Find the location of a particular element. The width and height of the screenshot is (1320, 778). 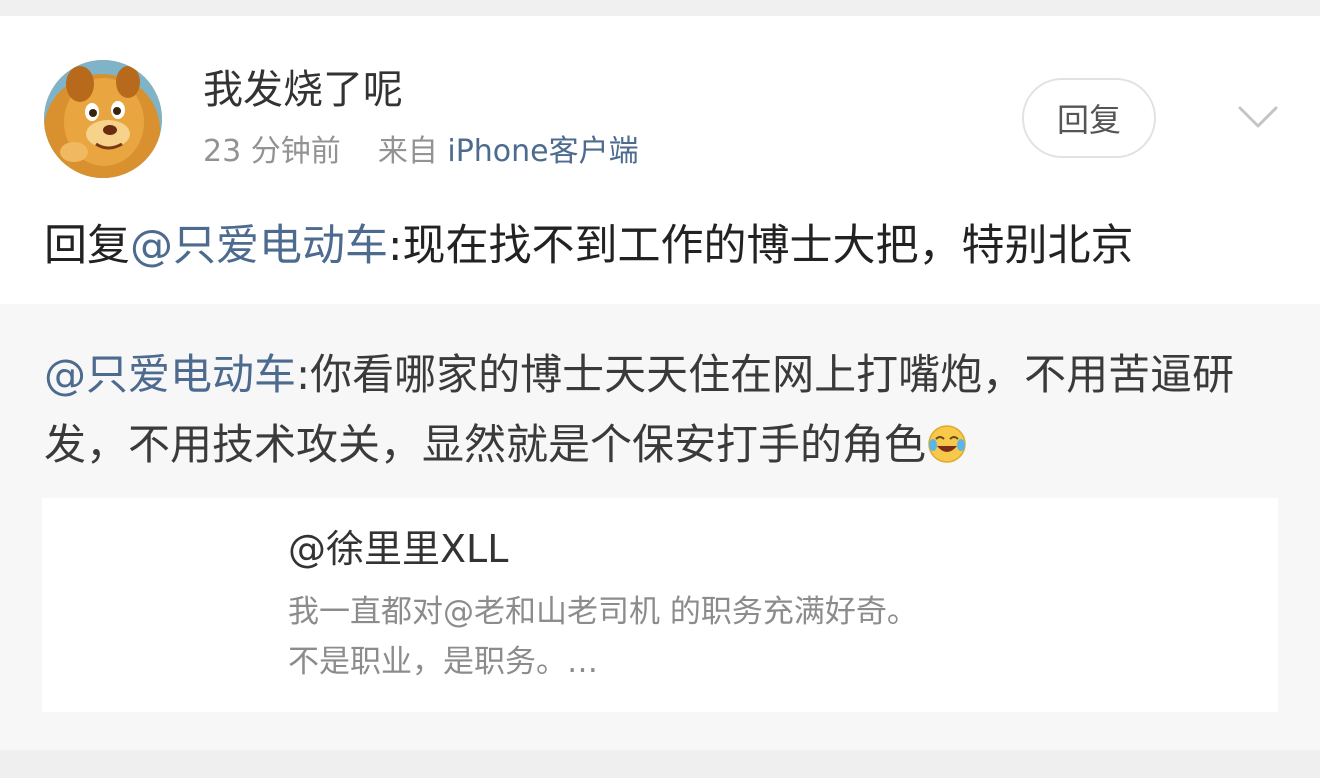

reply-prefix: 回复 is located at coordinates (87, 246).